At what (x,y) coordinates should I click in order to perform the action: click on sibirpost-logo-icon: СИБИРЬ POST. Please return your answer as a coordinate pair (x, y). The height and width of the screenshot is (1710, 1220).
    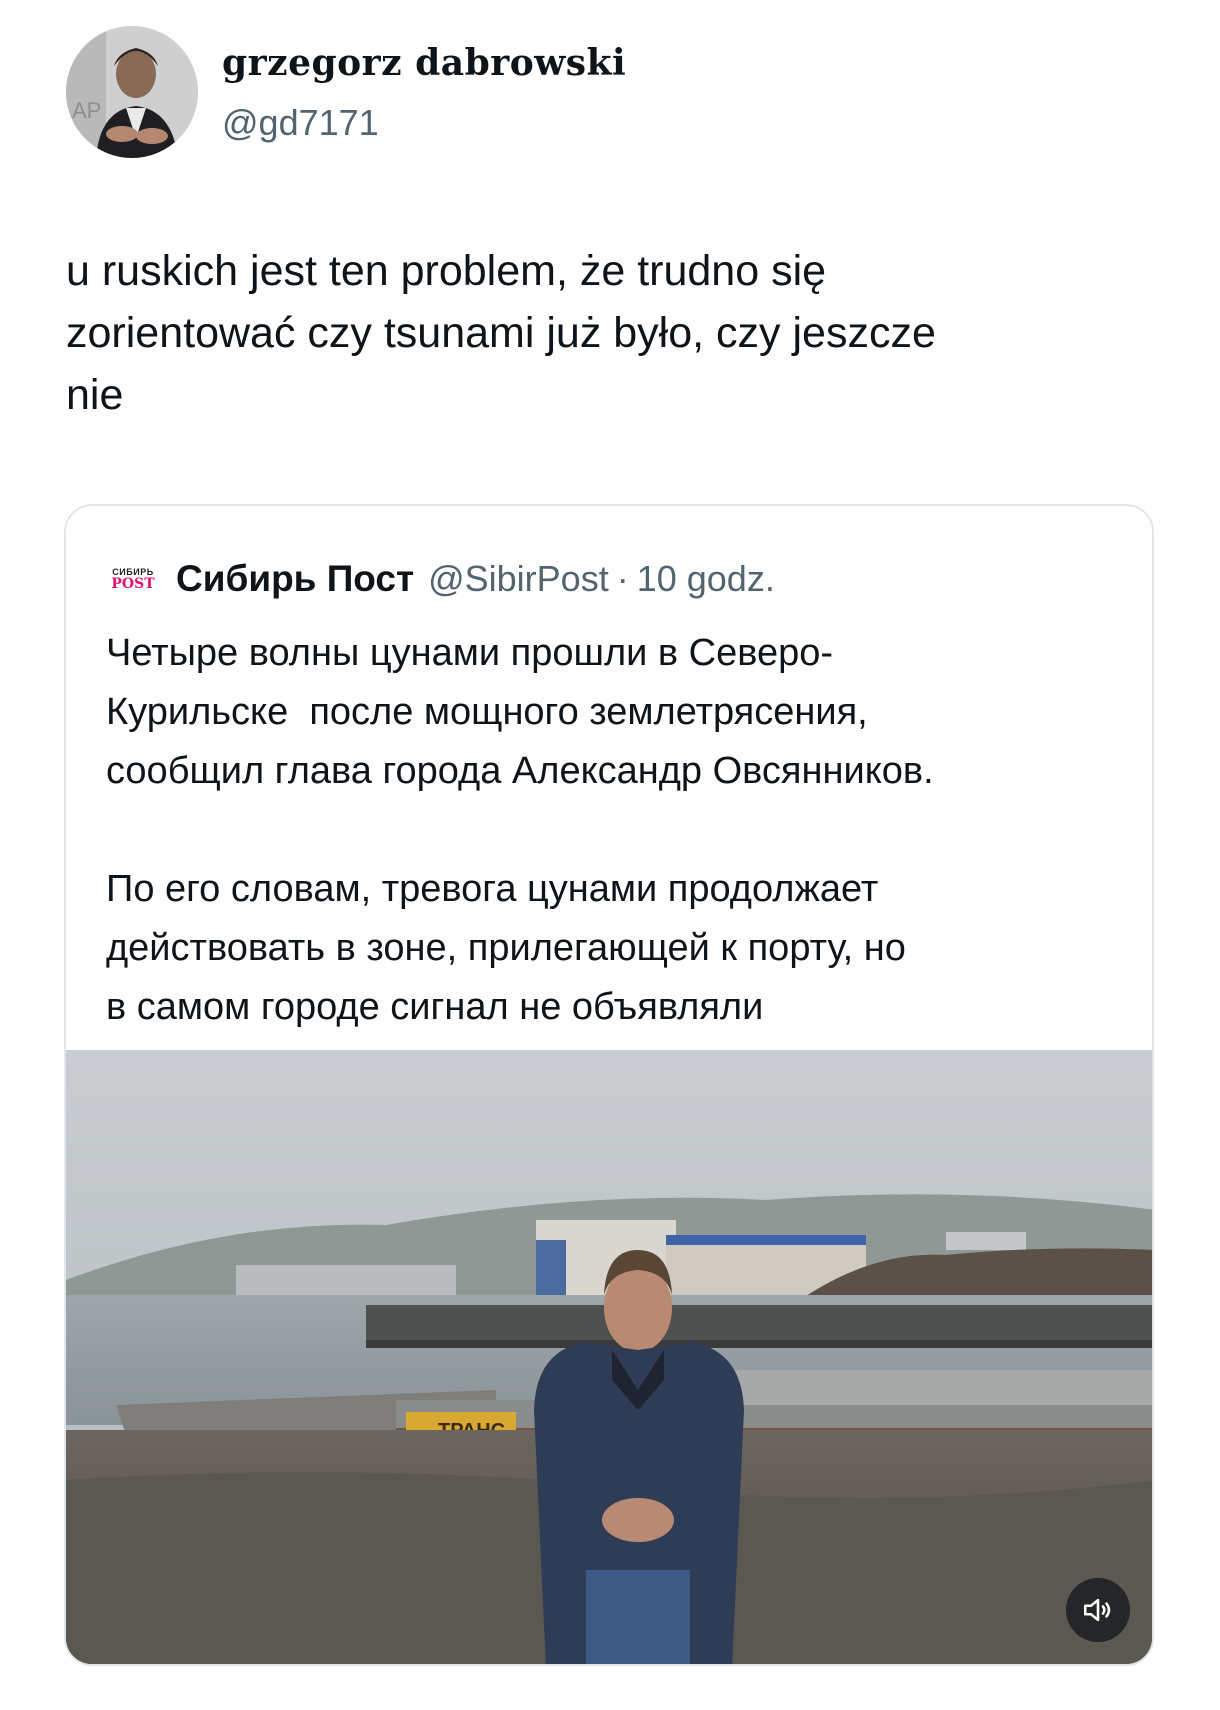
    Looking at the image, I should click on (133, 579).